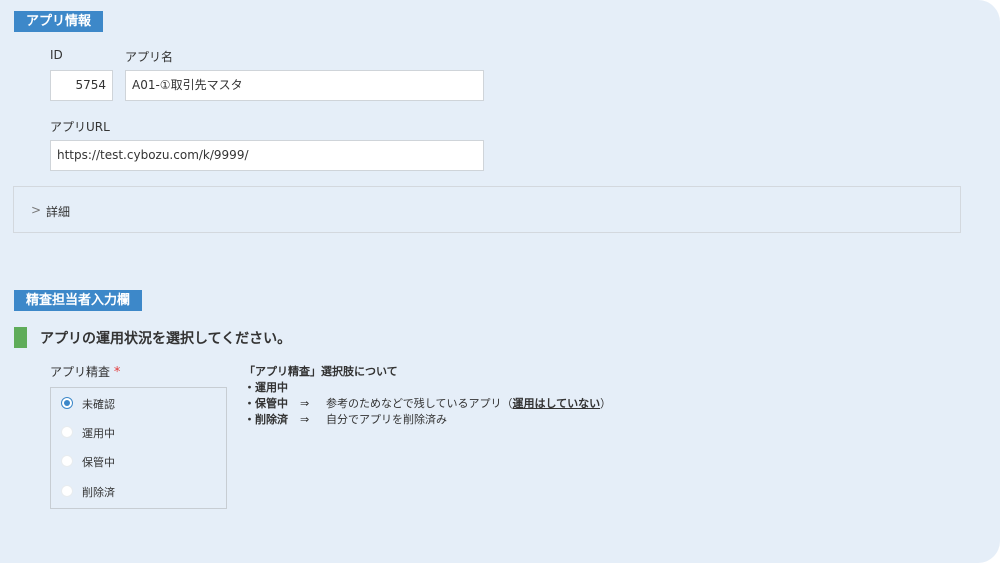  Describe the element at coordinates (80, 372) in the screenshot. I see `app-review-label-text: アプリ精査` at that location.